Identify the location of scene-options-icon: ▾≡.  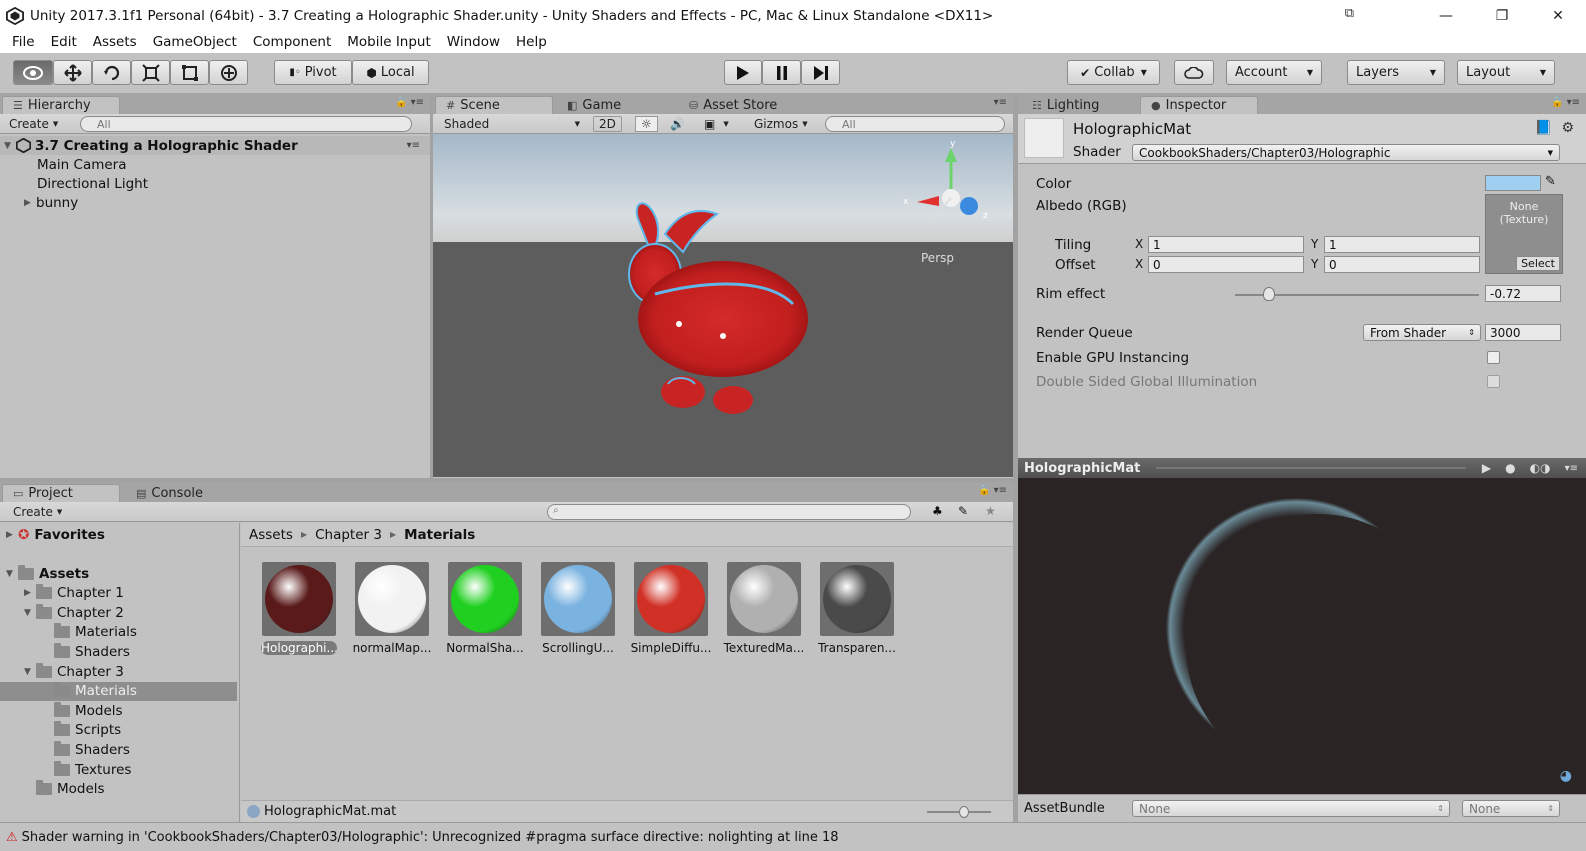
(413, 145).